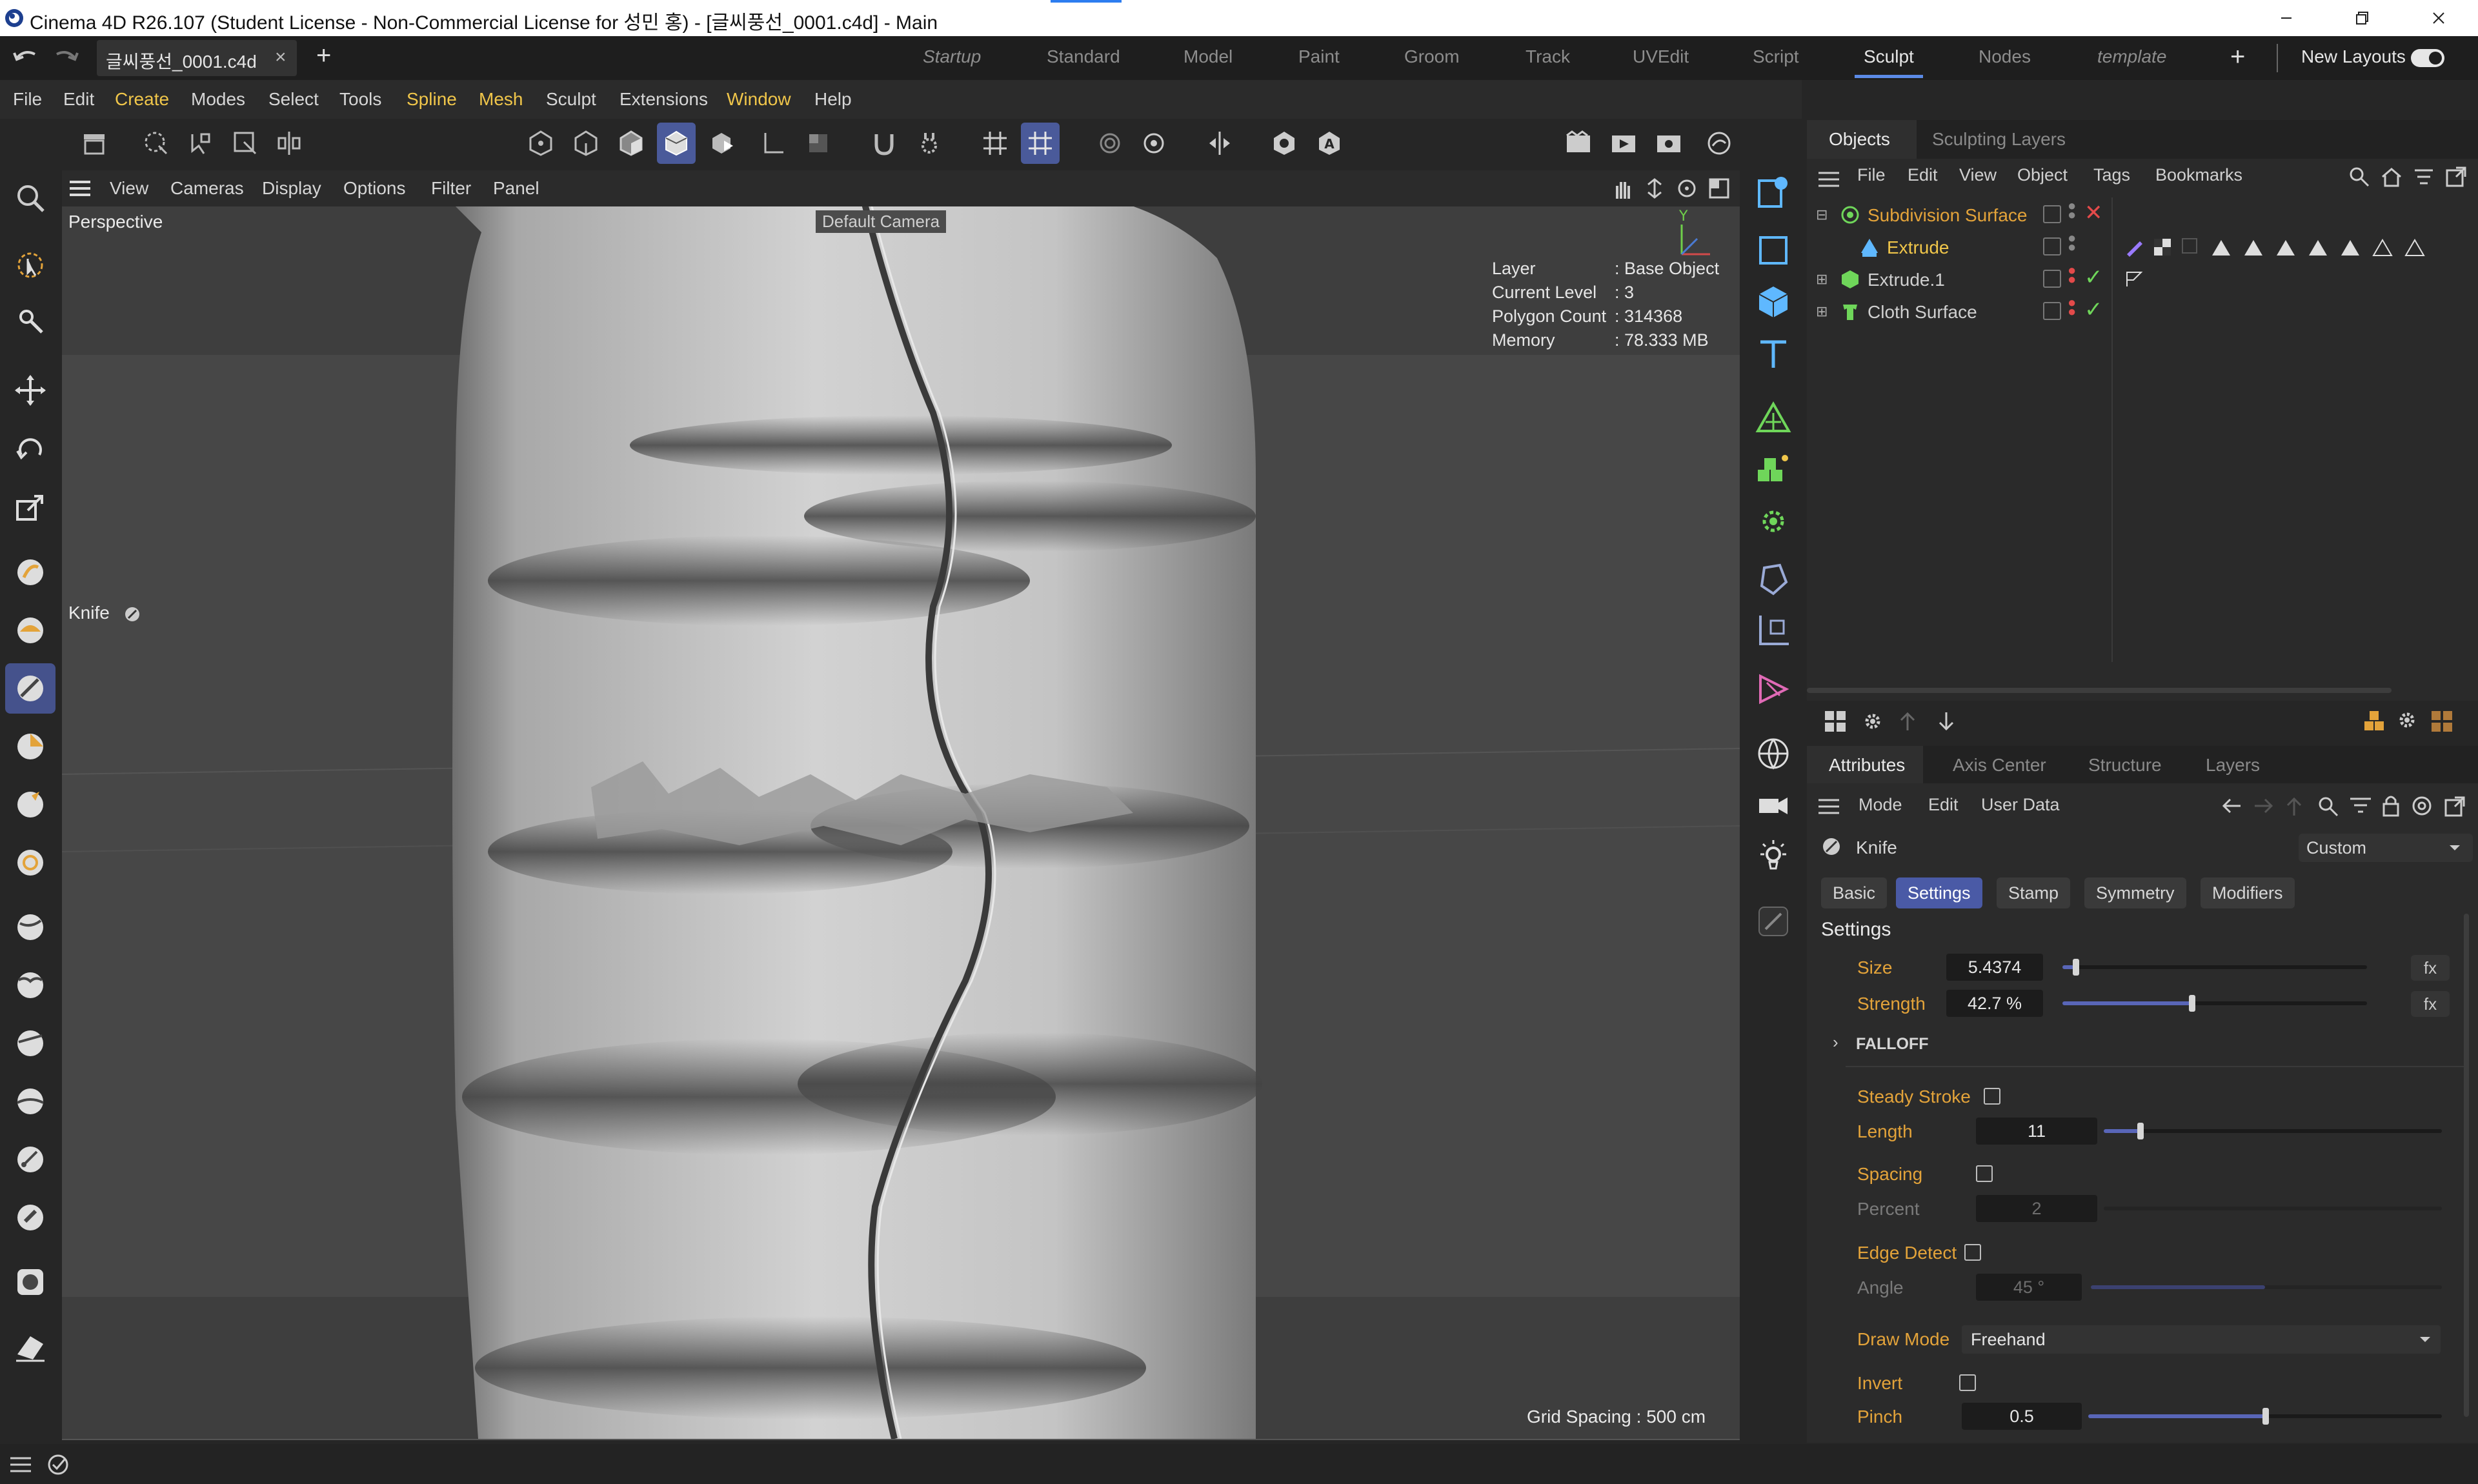 The image size is (2478, 1484). Describe the element at coordinates (2072, 307) in the screenshot. I see `visibility-dots-icon: ● ●` at that location.